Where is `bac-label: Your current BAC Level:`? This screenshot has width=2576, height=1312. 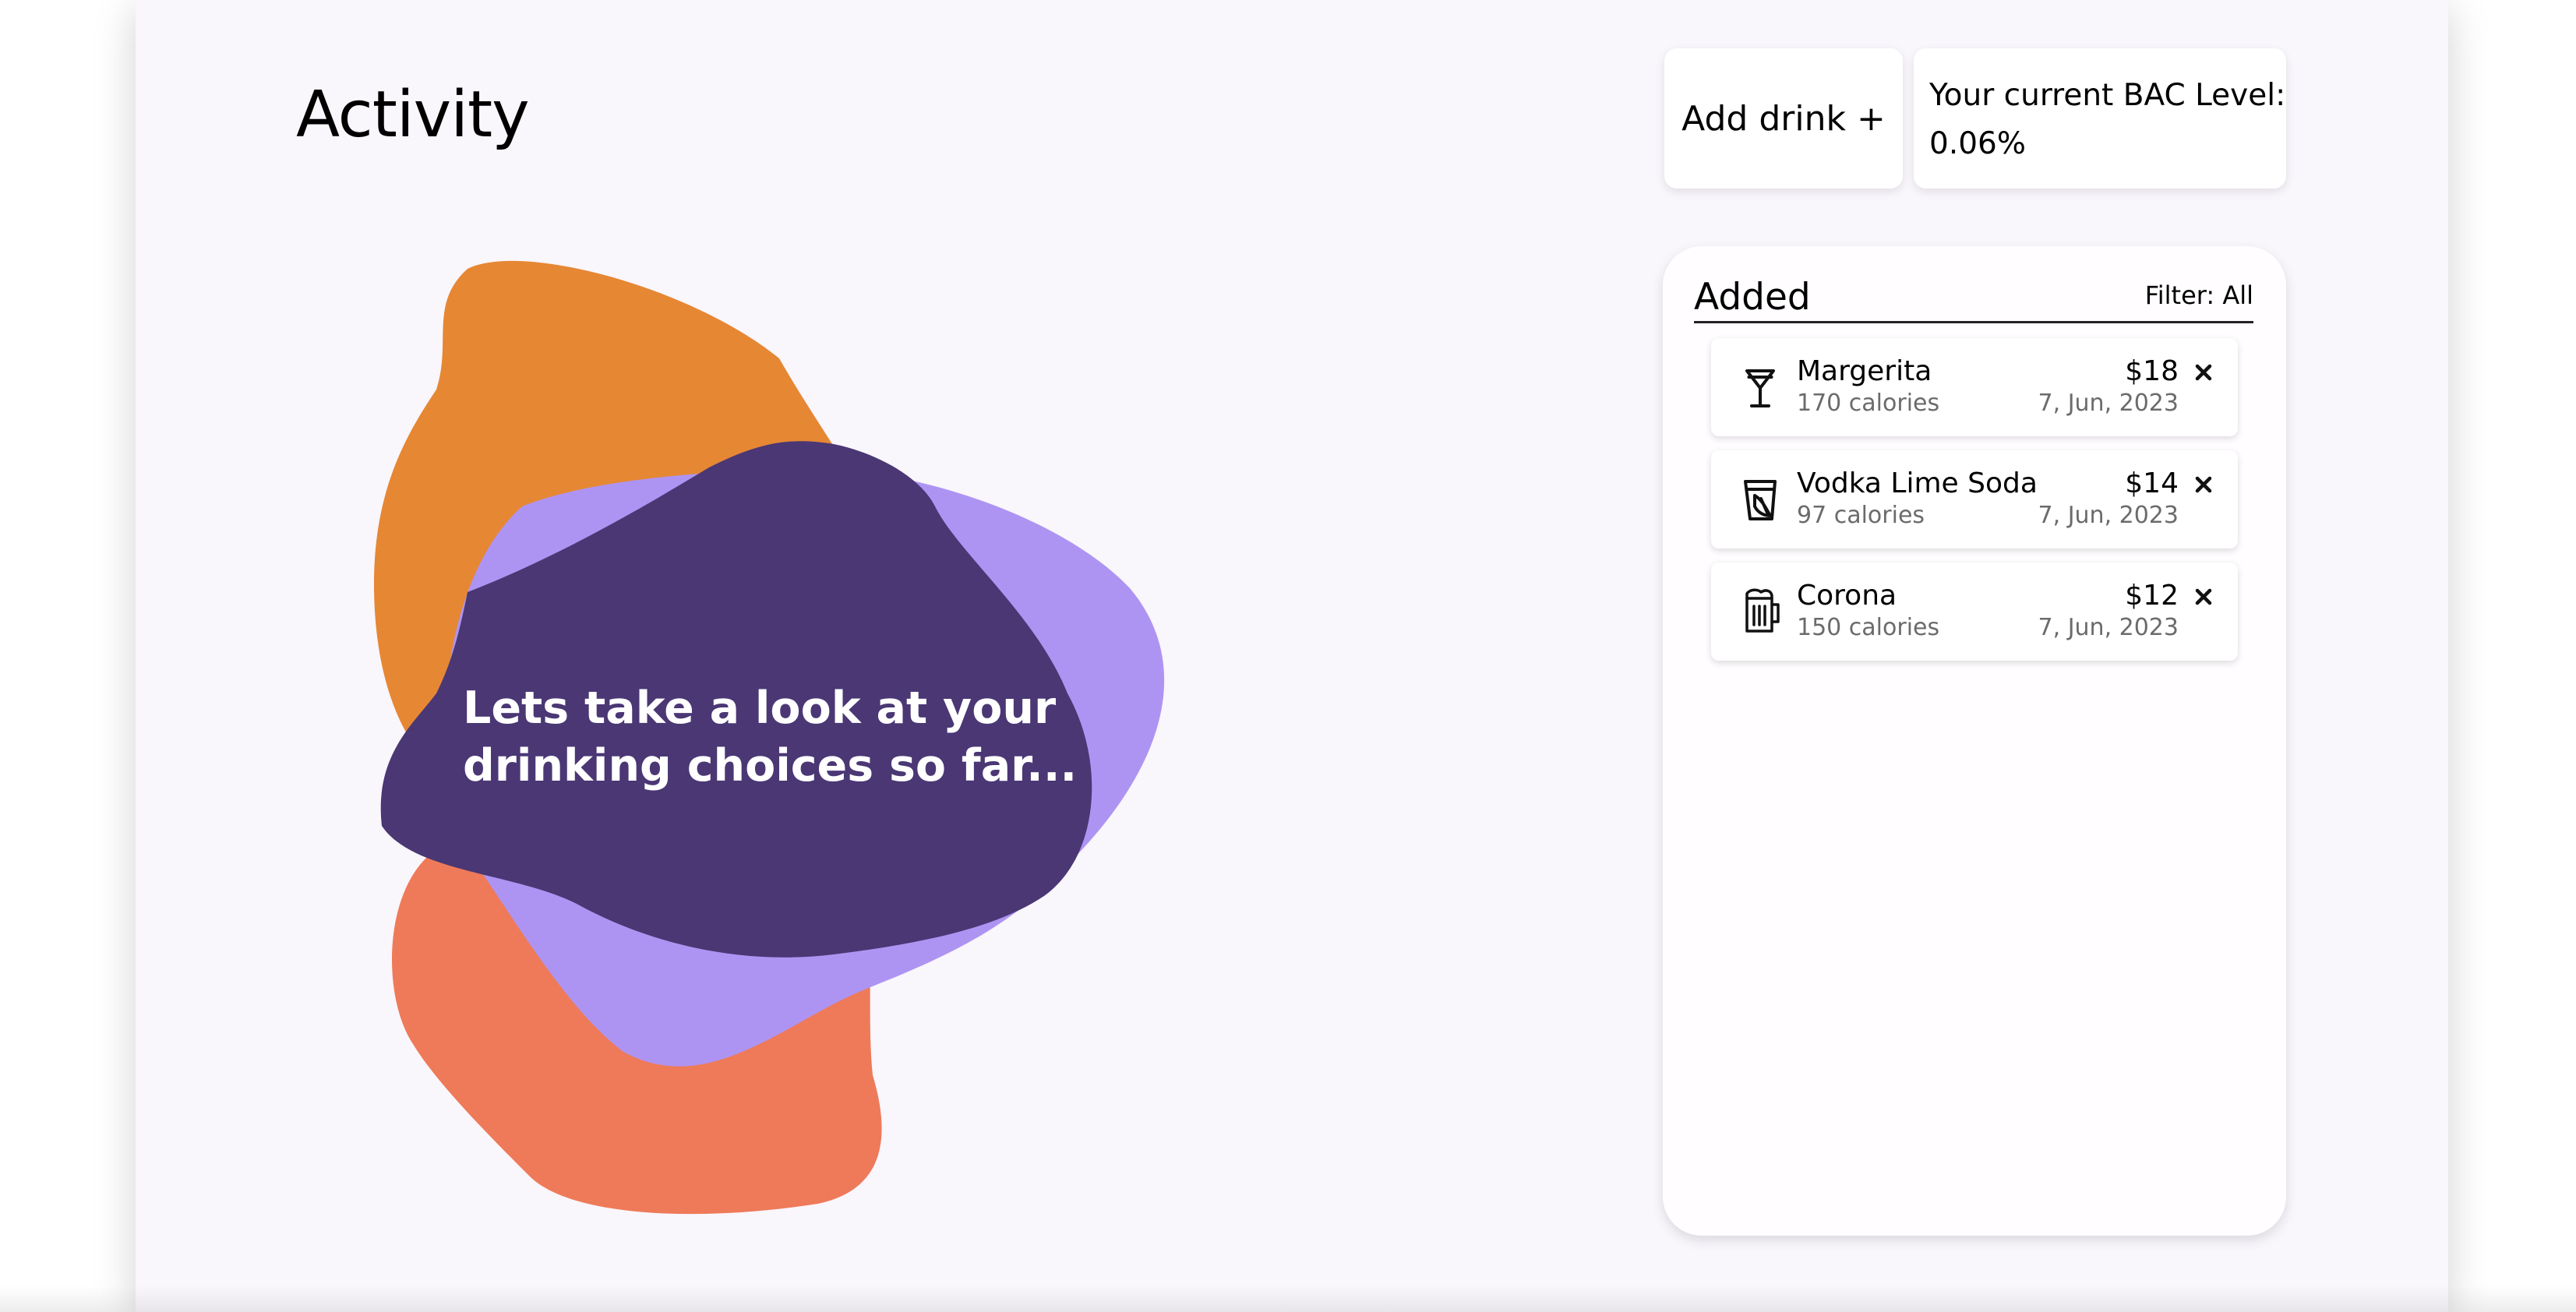
bac-label: Your current BAC Level: is located at coordinates (2107, 95).